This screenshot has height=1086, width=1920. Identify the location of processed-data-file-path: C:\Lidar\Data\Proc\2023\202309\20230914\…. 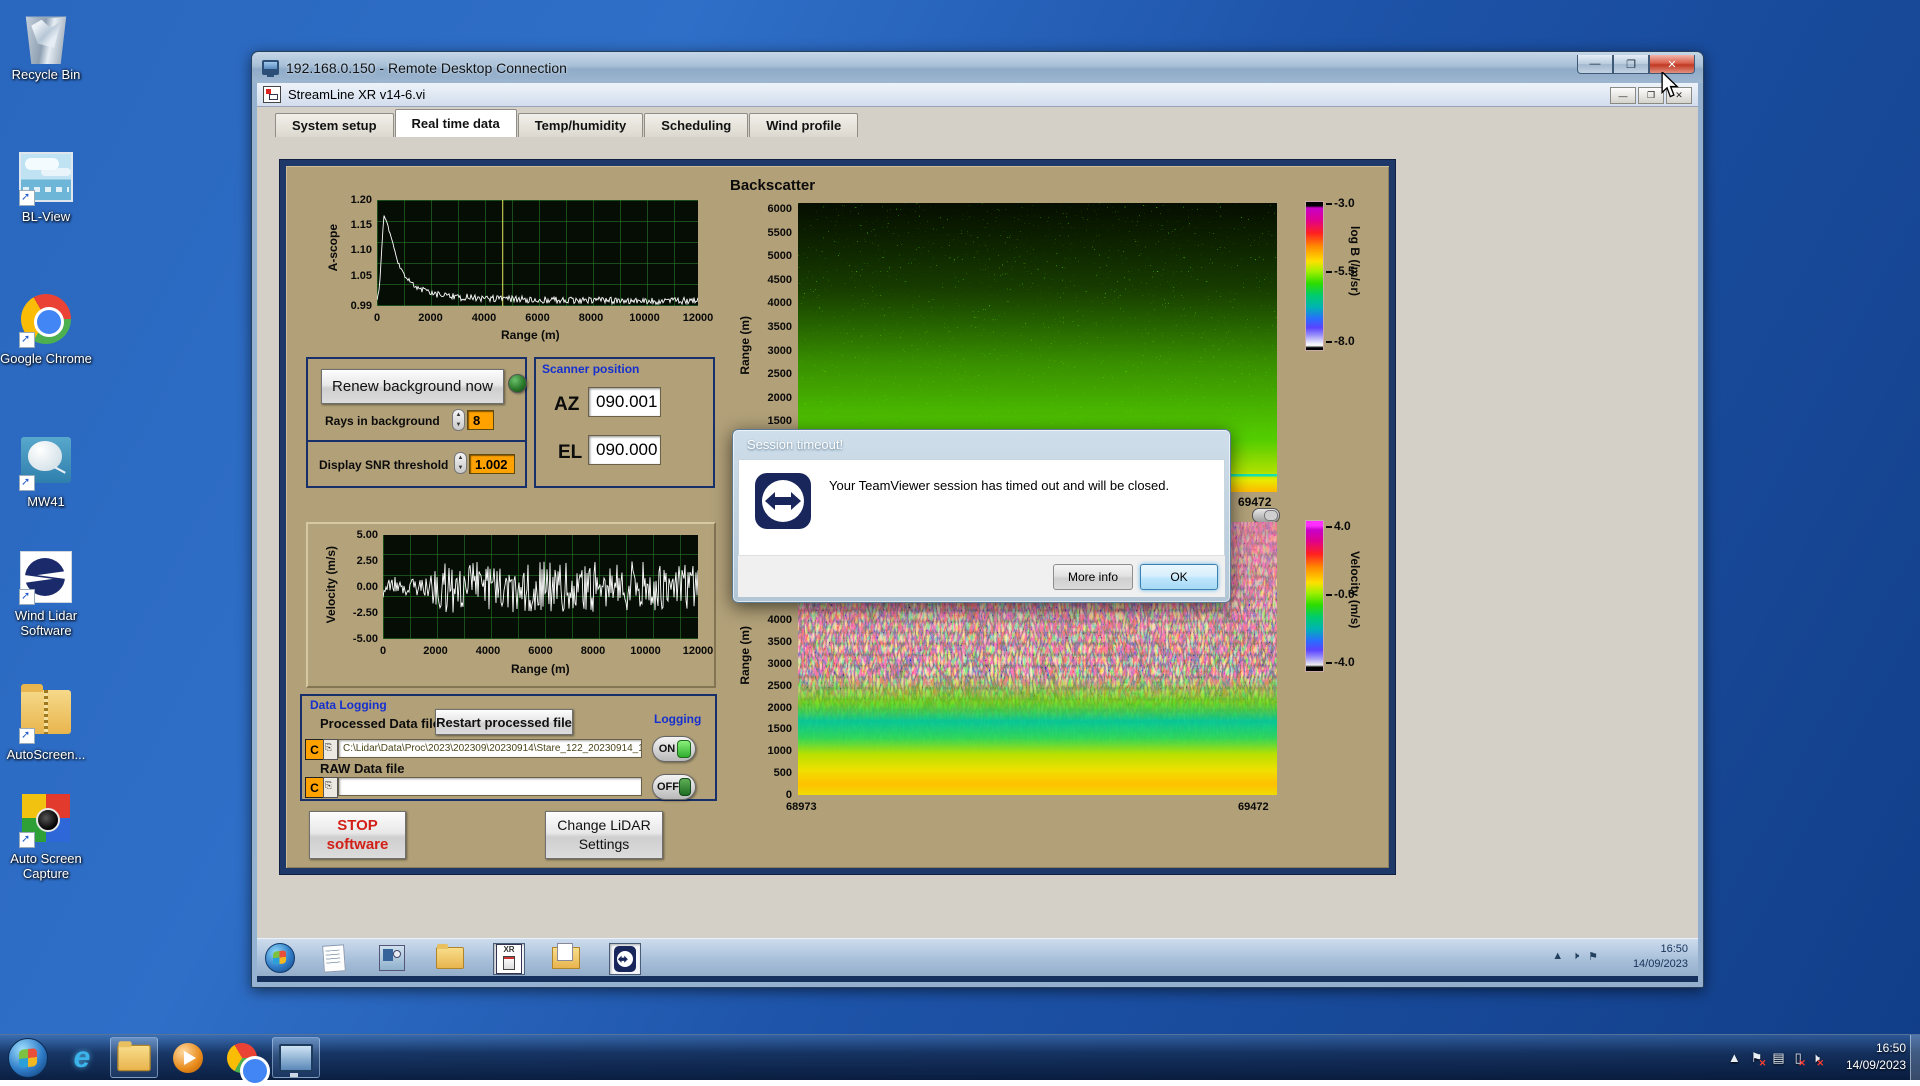
(490, 748).